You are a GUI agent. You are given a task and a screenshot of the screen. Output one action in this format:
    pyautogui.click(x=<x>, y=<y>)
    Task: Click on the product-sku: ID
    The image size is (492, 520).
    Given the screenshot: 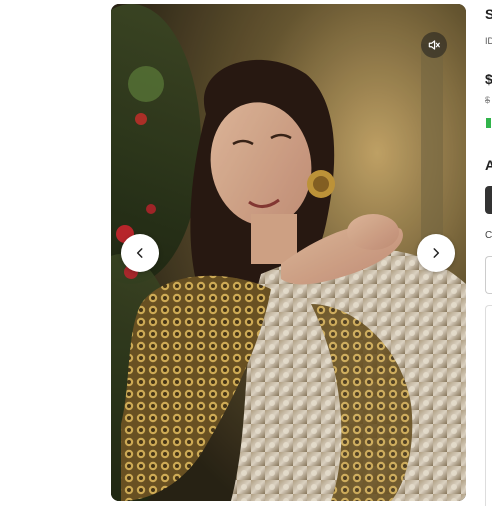 What is the action you would take?
    pyautogui.click(x=488, y=41)
    